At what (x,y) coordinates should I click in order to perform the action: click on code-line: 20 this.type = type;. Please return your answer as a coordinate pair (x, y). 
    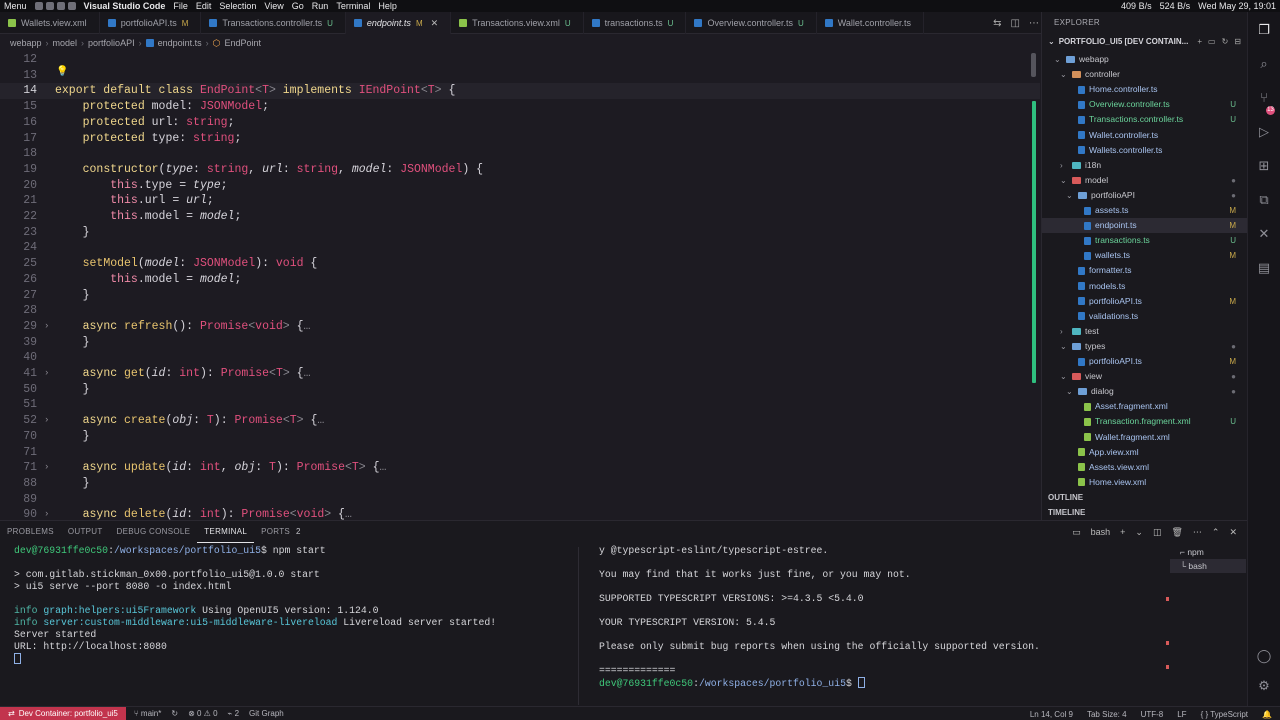
    Looking at the image, I should click on (520, 186).